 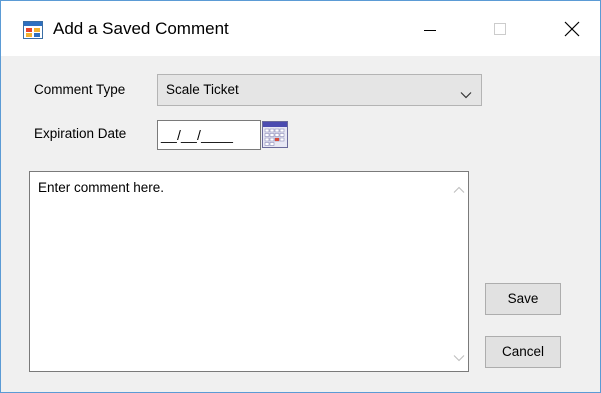 What do you see at coordinates (459, 271) in the screenshot?
I see `comment-scrollbar` at bounding box center [459, 271].